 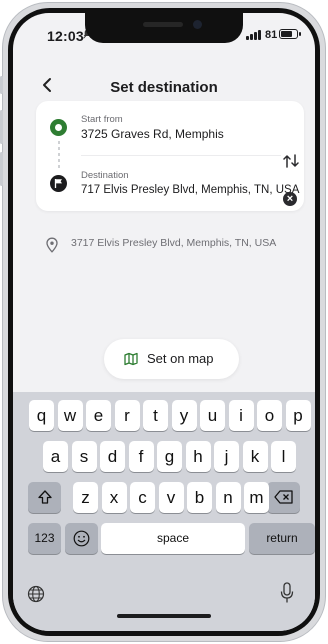 I want to click on key-q: q, so click(x=41, y=415).